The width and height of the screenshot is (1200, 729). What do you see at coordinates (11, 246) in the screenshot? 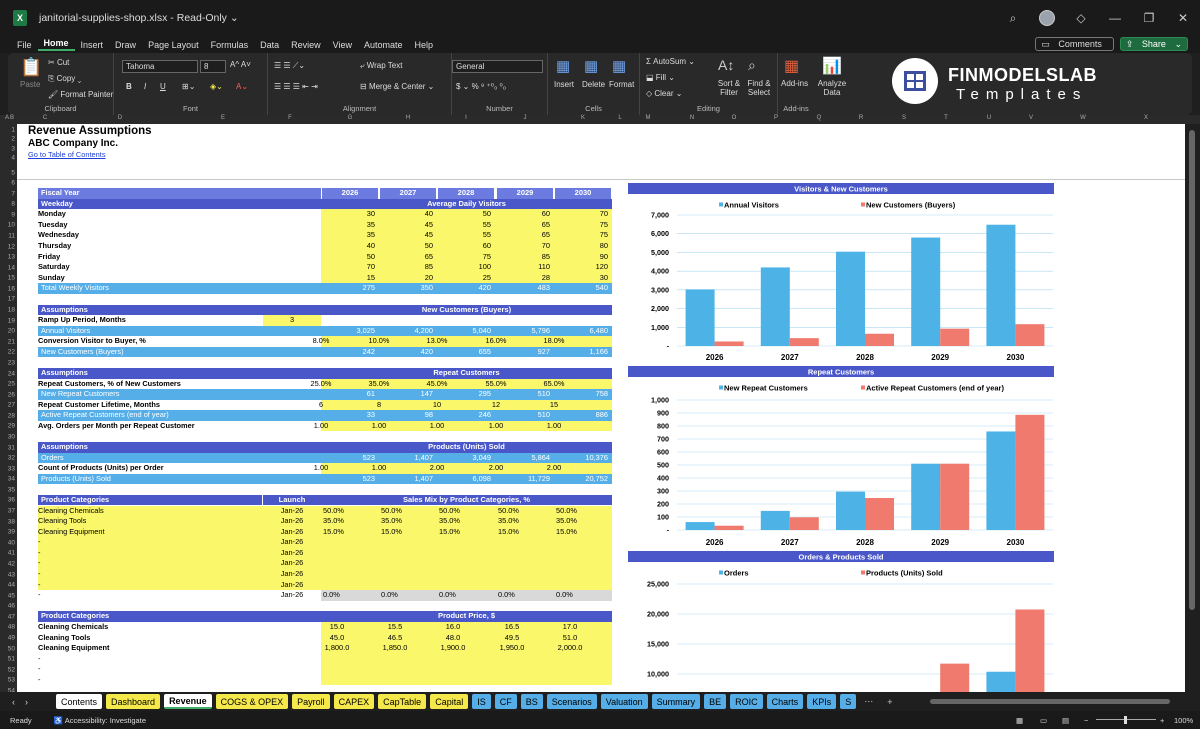
I see `row-header: 12` at bounding box center [11, 246].